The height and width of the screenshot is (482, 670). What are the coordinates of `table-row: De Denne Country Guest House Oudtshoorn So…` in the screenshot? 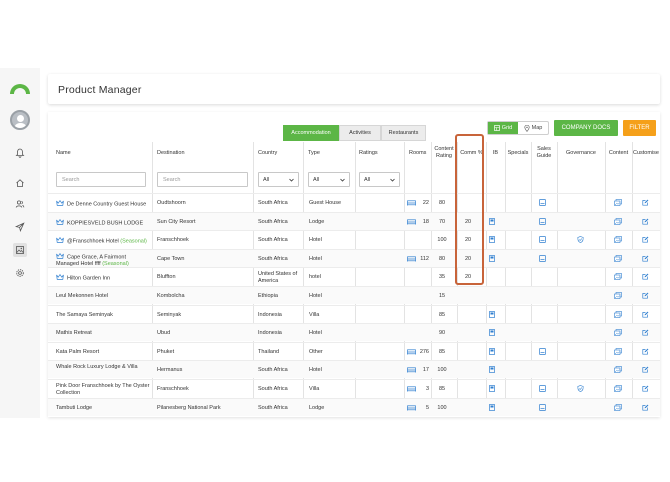 It's located at (354, 202).